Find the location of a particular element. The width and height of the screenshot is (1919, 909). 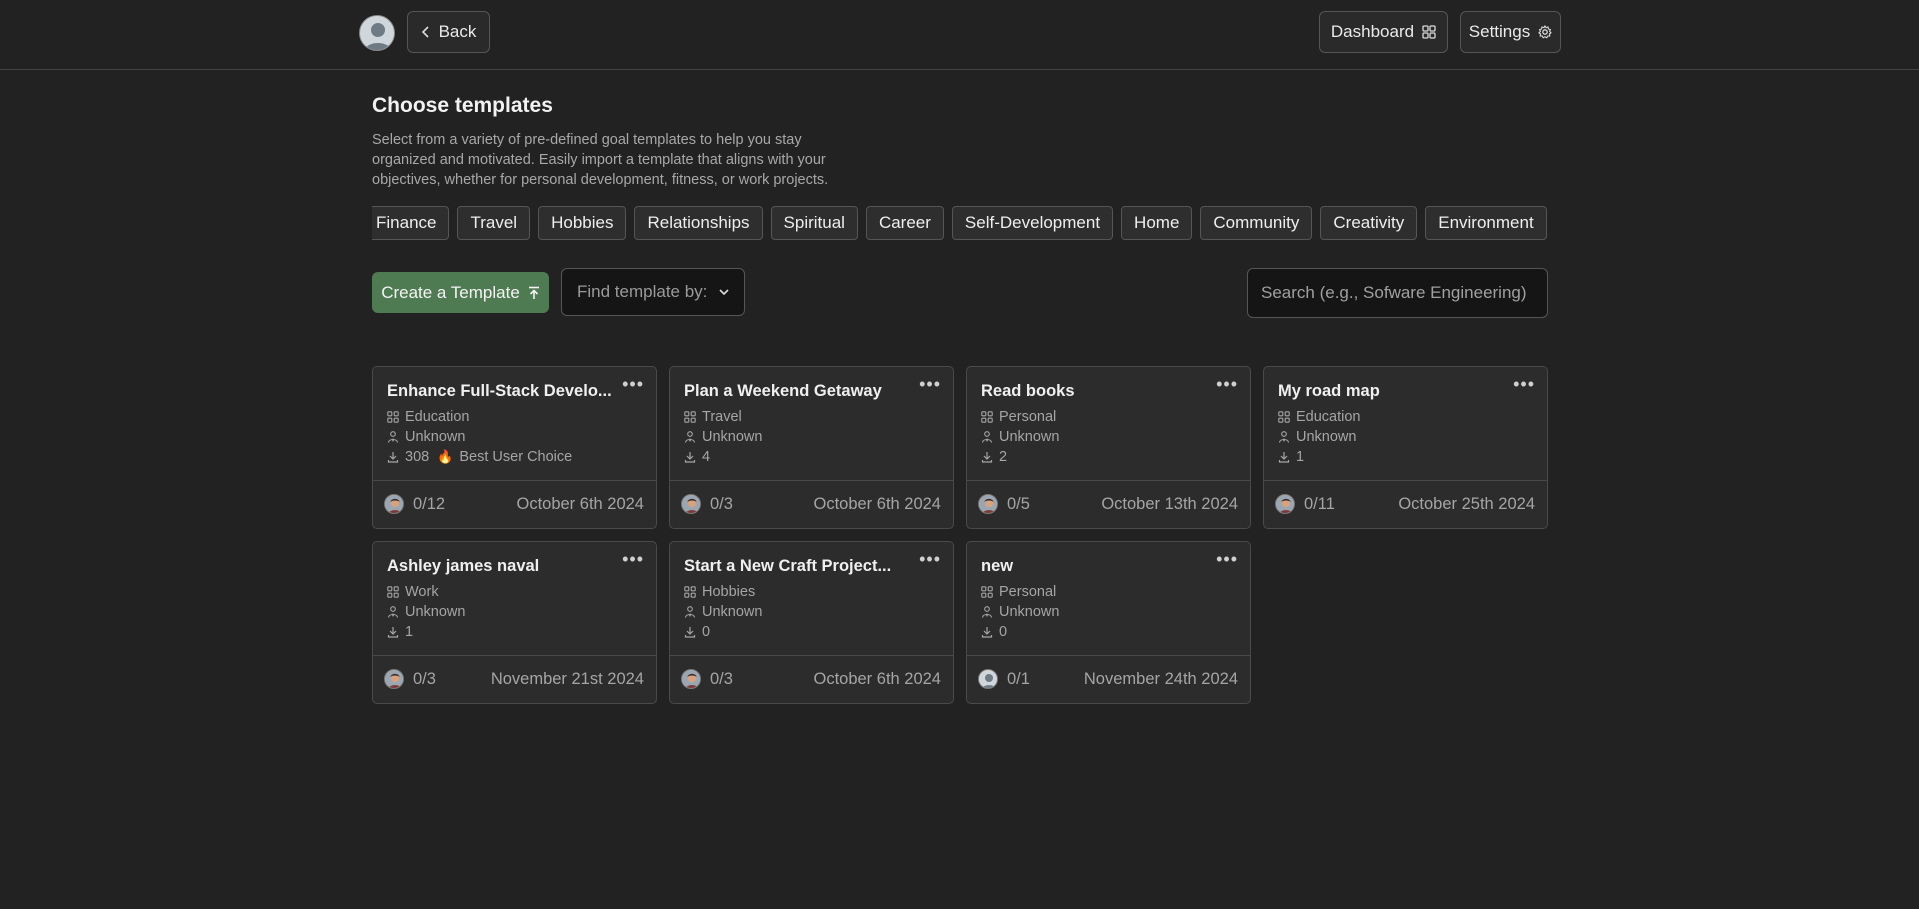

category-chip-home: Home is located at coordinates (1157, 223).